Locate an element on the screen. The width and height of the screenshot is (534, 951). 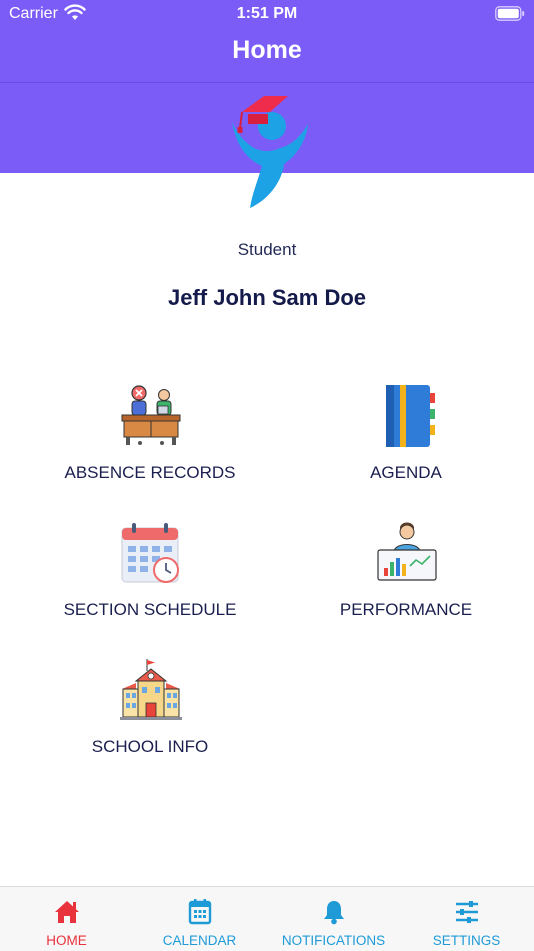
absence-records-button: ABSENCE RECORDS is located at coordinates (150, 440).